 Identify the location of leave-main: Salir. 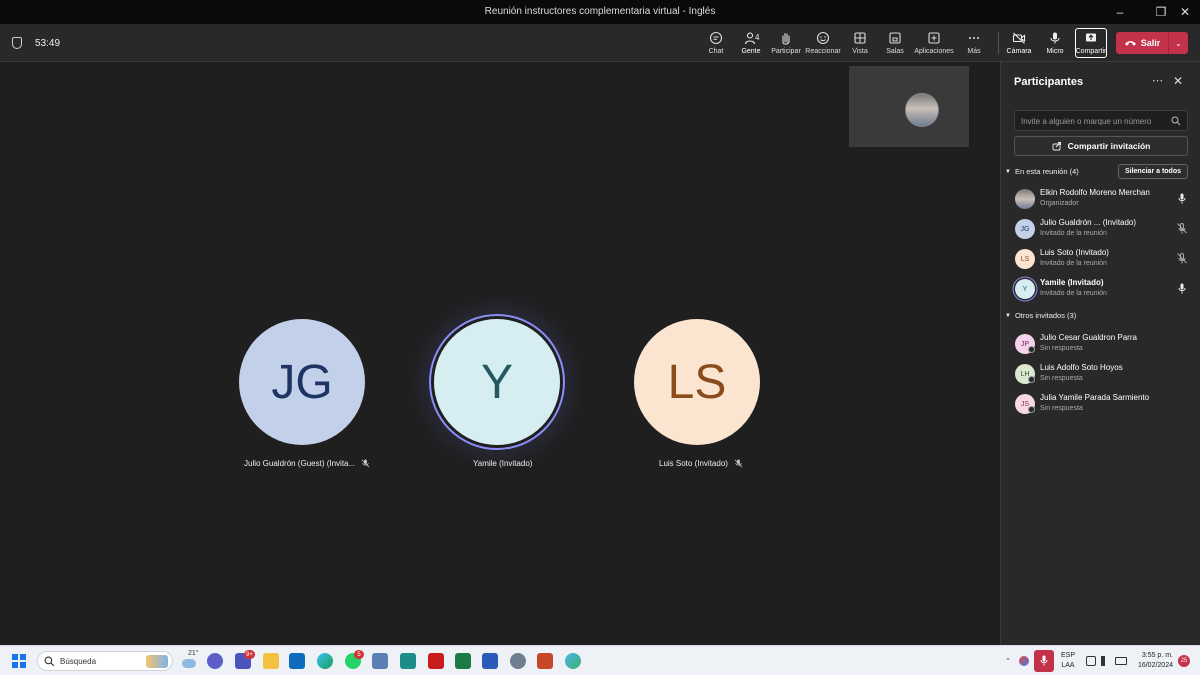
(1142, 43).